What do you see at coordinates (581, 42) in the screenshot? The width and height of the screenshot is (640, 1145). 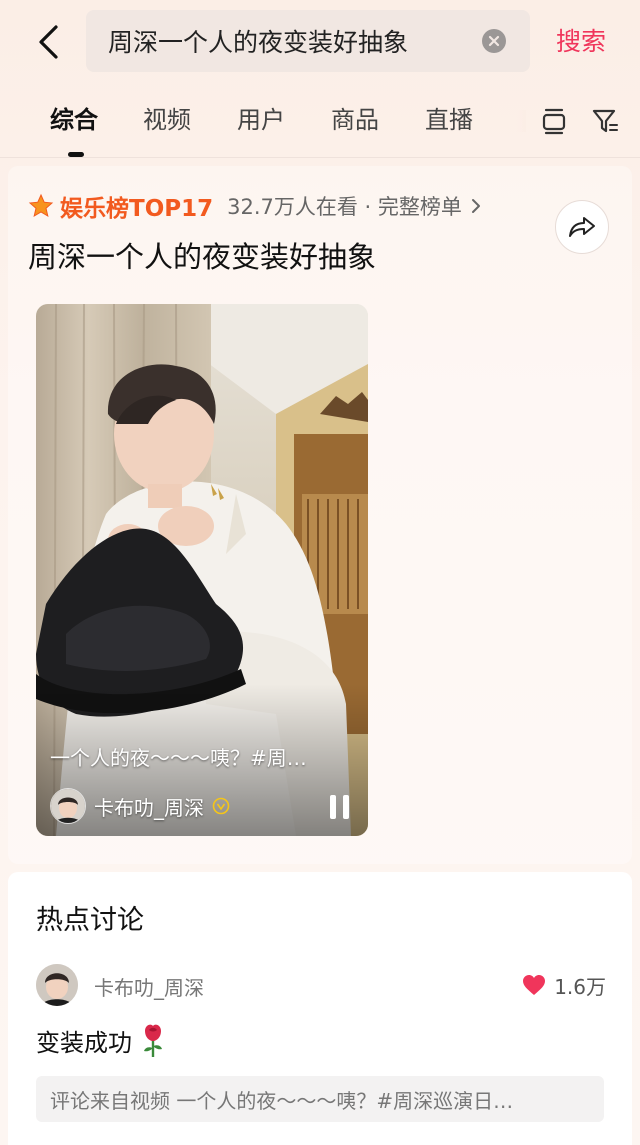 I see `search-button: 搜索` at bounding box center [581, 42].